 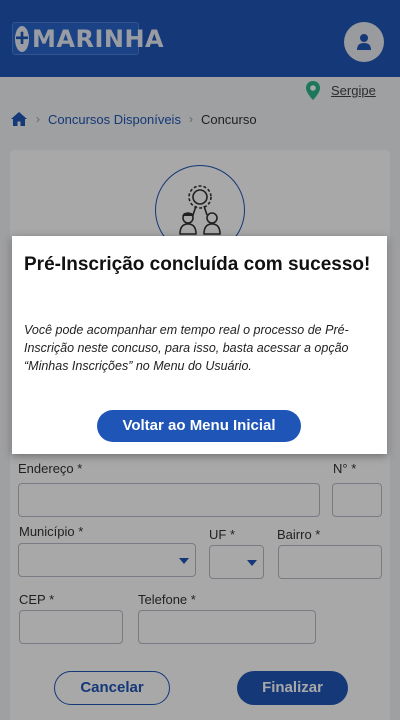 What do you see at coordinates (199, 426) in the screenshot?
I see `back-to-menu-button: Voltar ao Menu Inicial` at bounding box center [199, 426].